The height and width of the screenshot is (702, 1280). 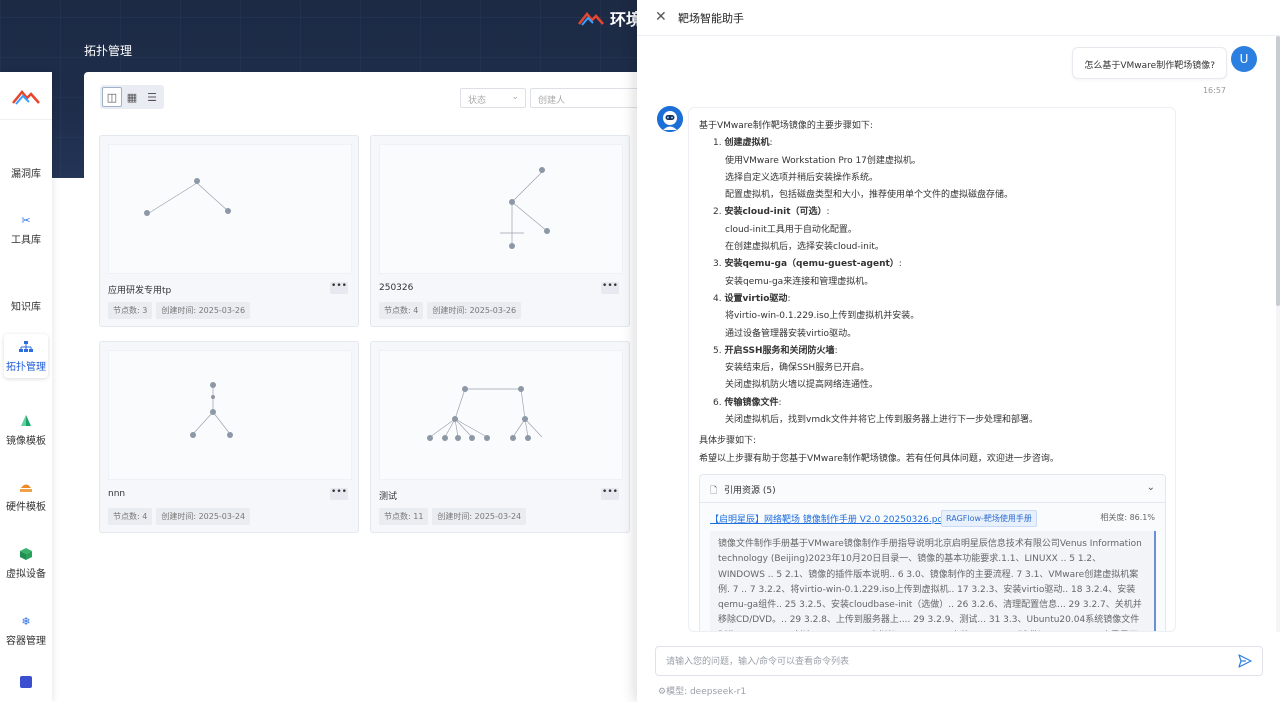 What do you see at coordinates (1149, 63) in the screenshot?
I see `user-message: 怎么基于VMware制作靶场镜像?` at bounding box center [1149, 63].